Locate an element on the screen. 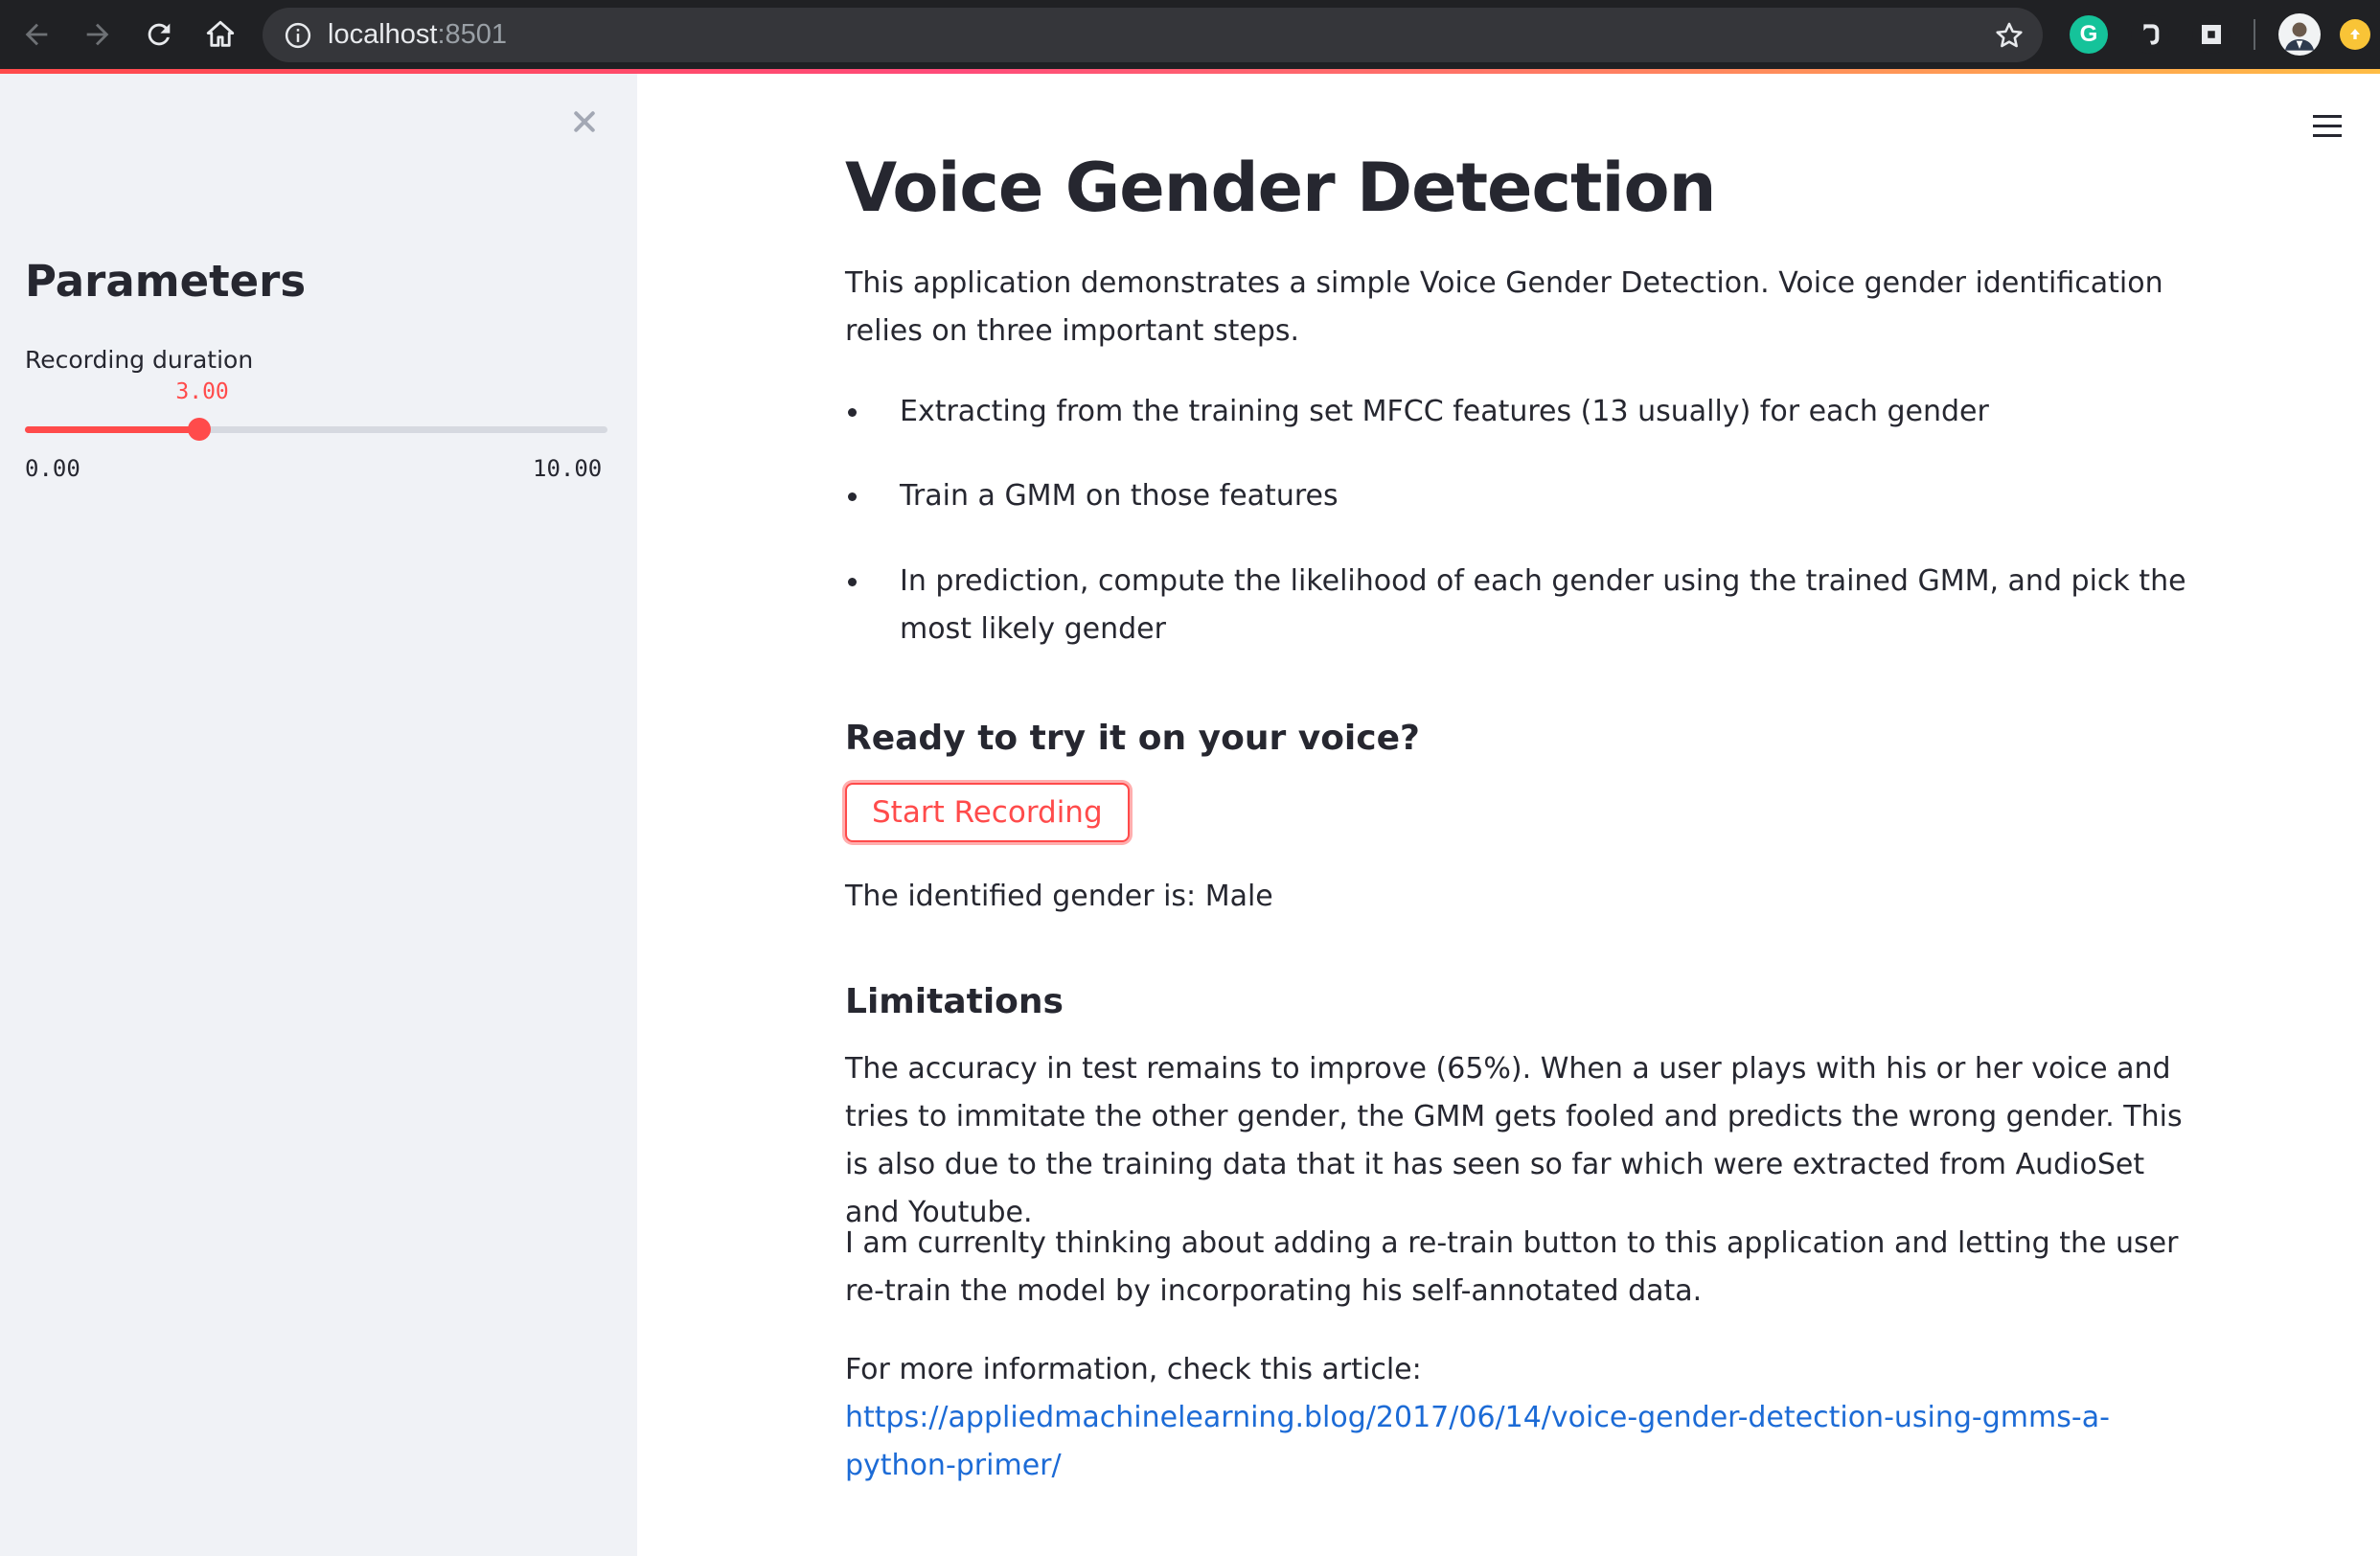 This screenshot has height=1556, width=2380. arrow-left-icon is located at coordinates (37, 35).